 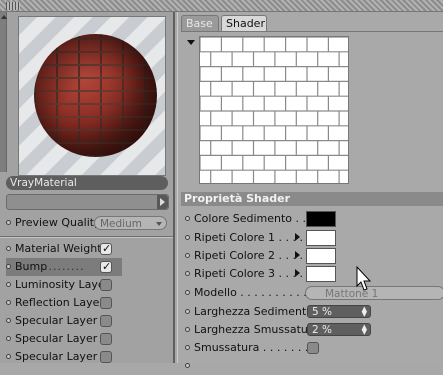 I want to click on prop-partial-next, so click(x=312, y=366).